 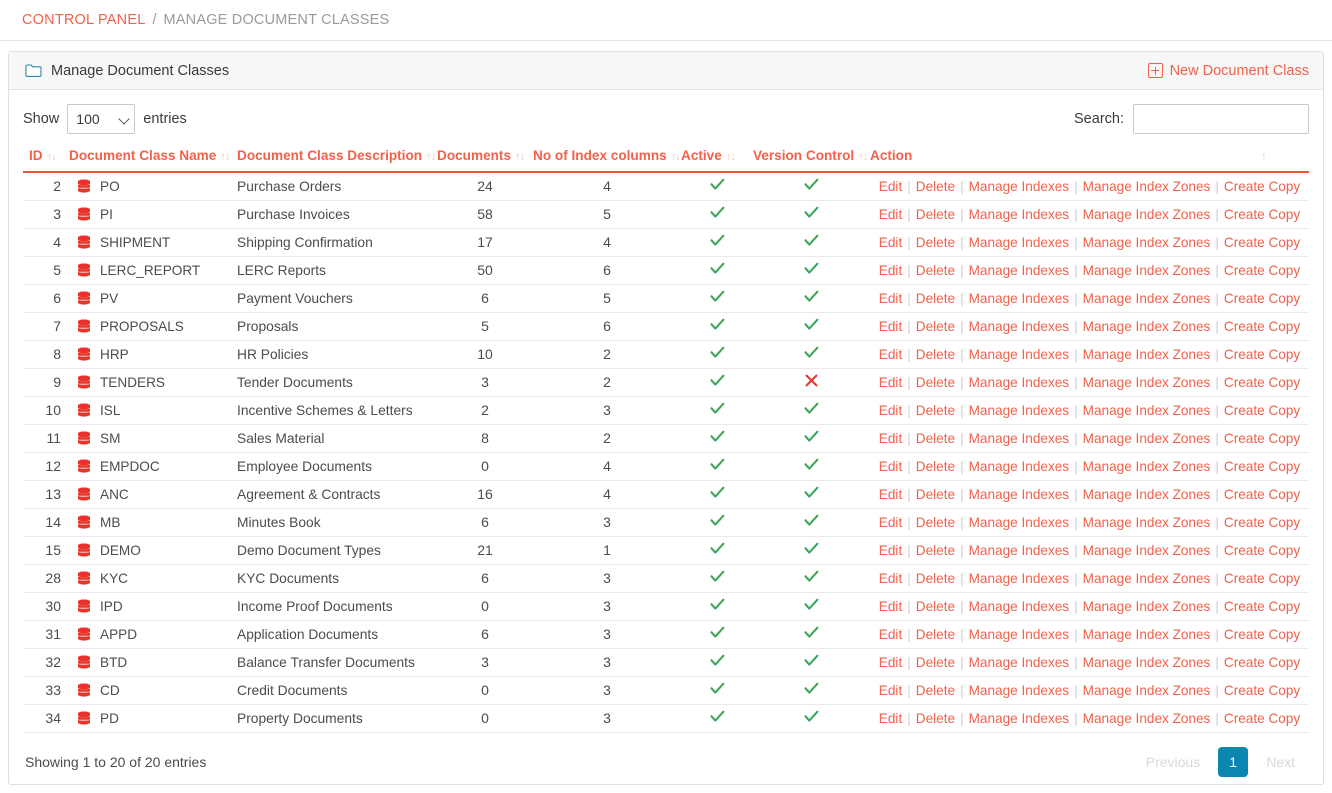 What do you see at coordinates (607, 160) in the screenshot?
I see `column-header-no-of-index-columns: No of Index columns ↑↓` at bounding box center [607, 160].